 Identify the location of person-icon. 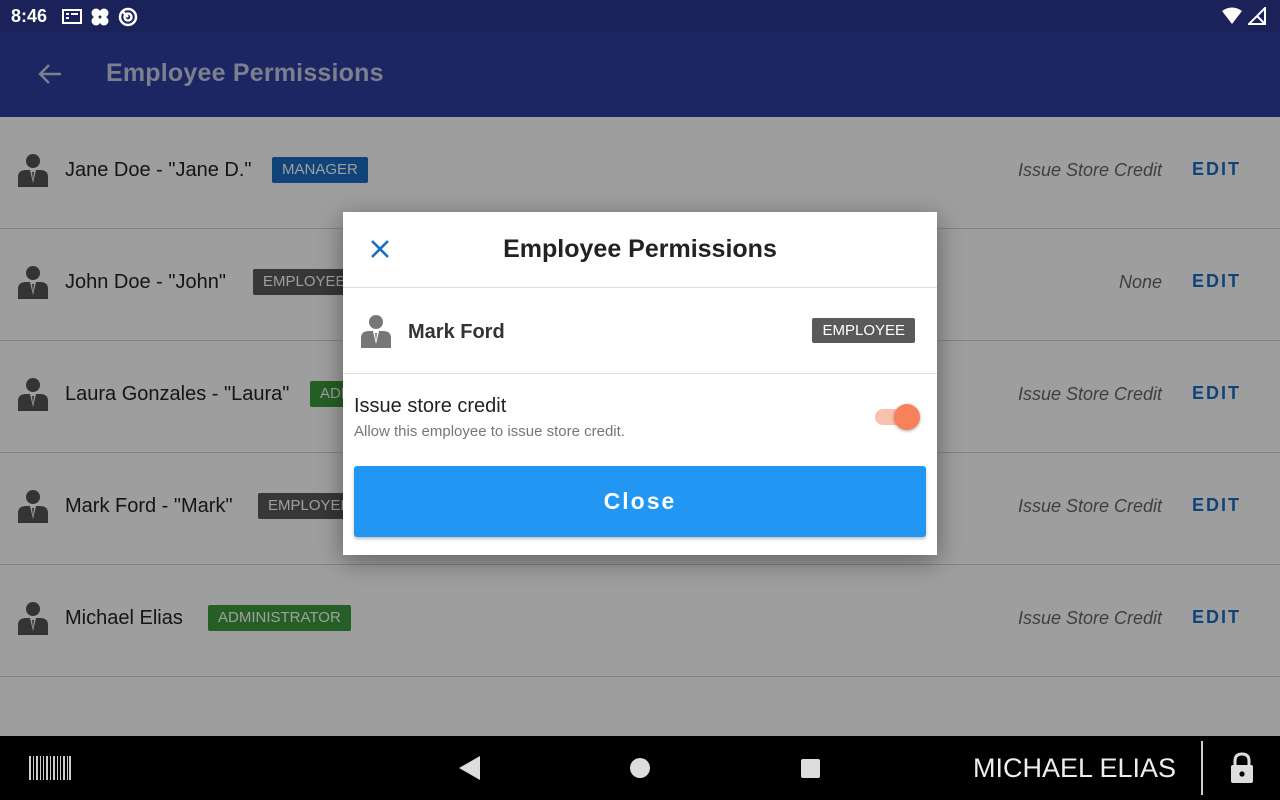
(376, 331).